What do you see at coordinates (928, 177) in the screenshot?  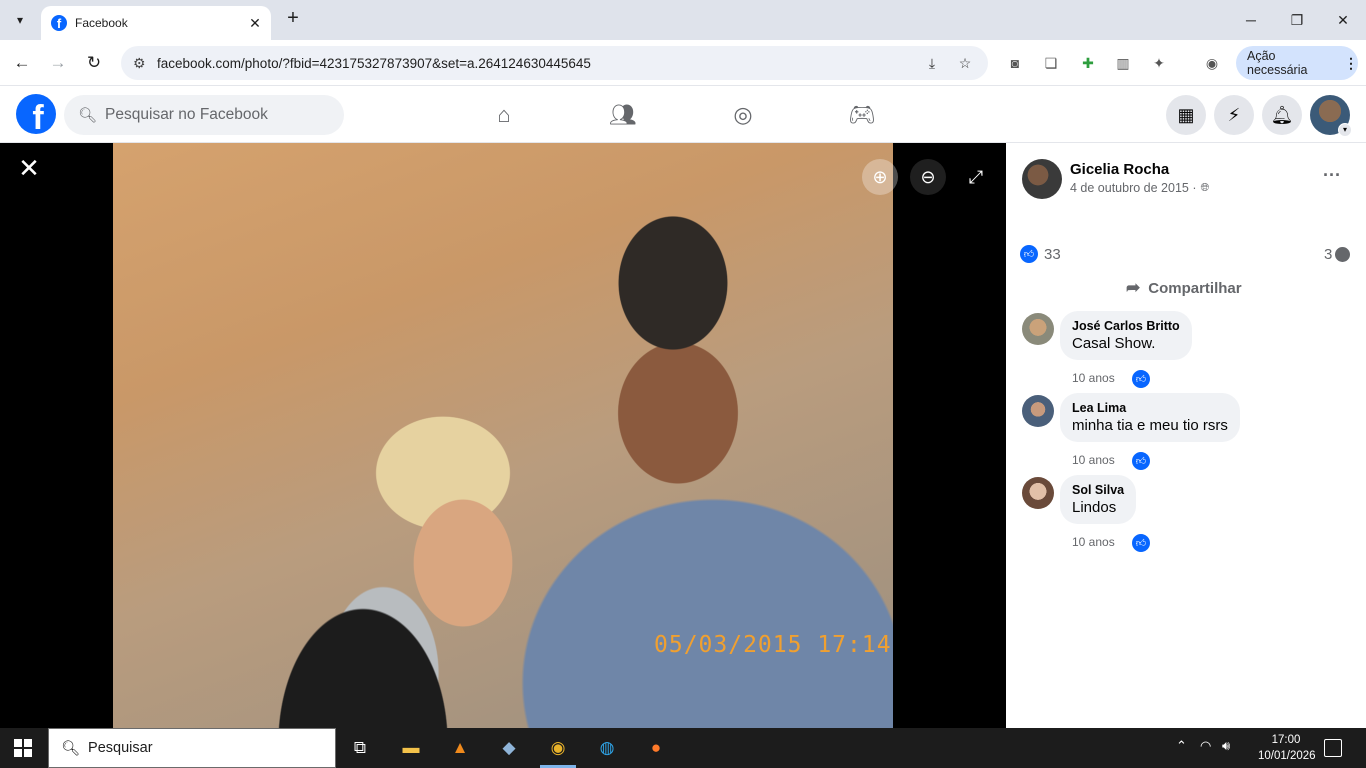 I see `zoom-out-icon: ⊖` at bounding box center [928, 177].